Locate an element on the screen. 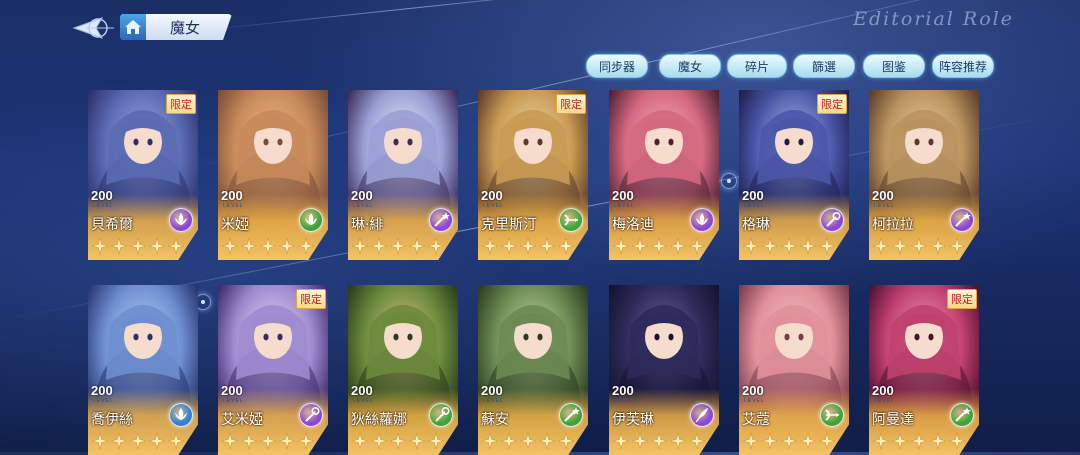 The width and height of the screenshot is (1080, 455). character-card: 200 LEVEL 柯拉拉 is located at coordinates (924, 175).